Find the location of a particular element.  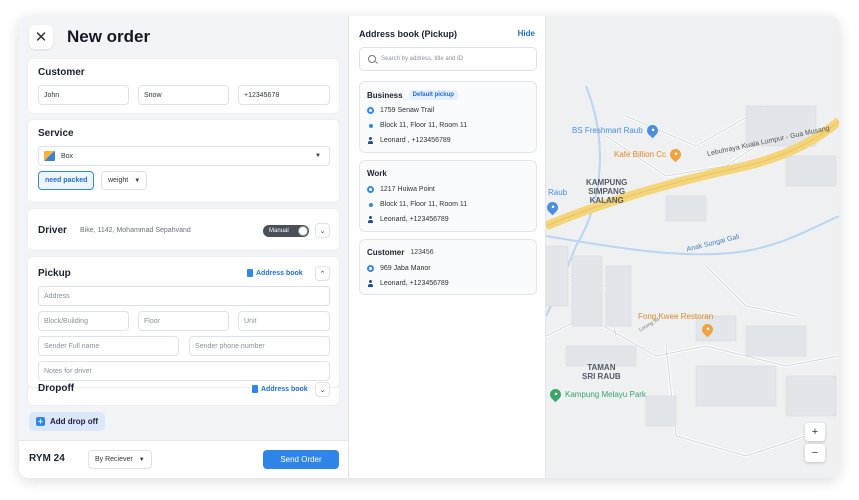

address-entry-name: Work is located at coordinates (377, 173).